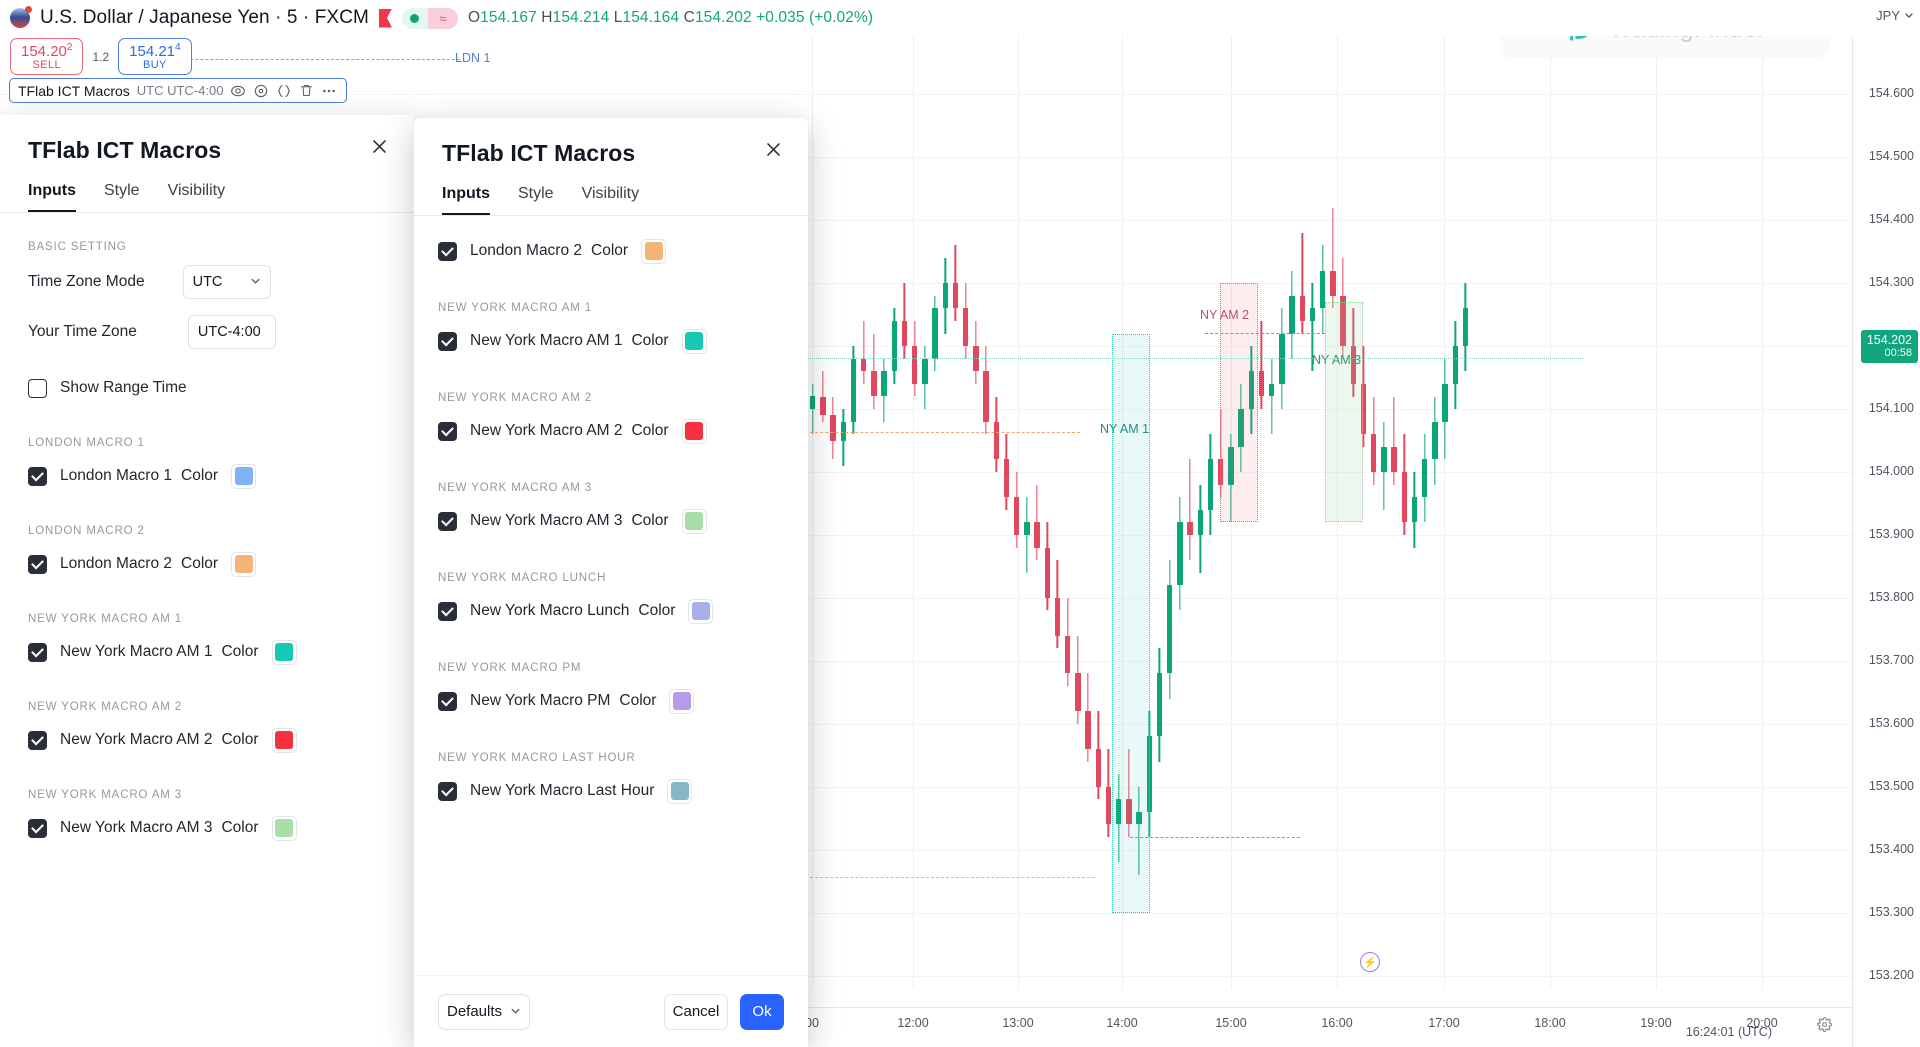 This screenshot has width=1920, height=1047. What do you see at coordinates (77, 247) in the screenshot?
I see `section-basic-setting: BASIC SETTING` at bounding box center [77, 247].